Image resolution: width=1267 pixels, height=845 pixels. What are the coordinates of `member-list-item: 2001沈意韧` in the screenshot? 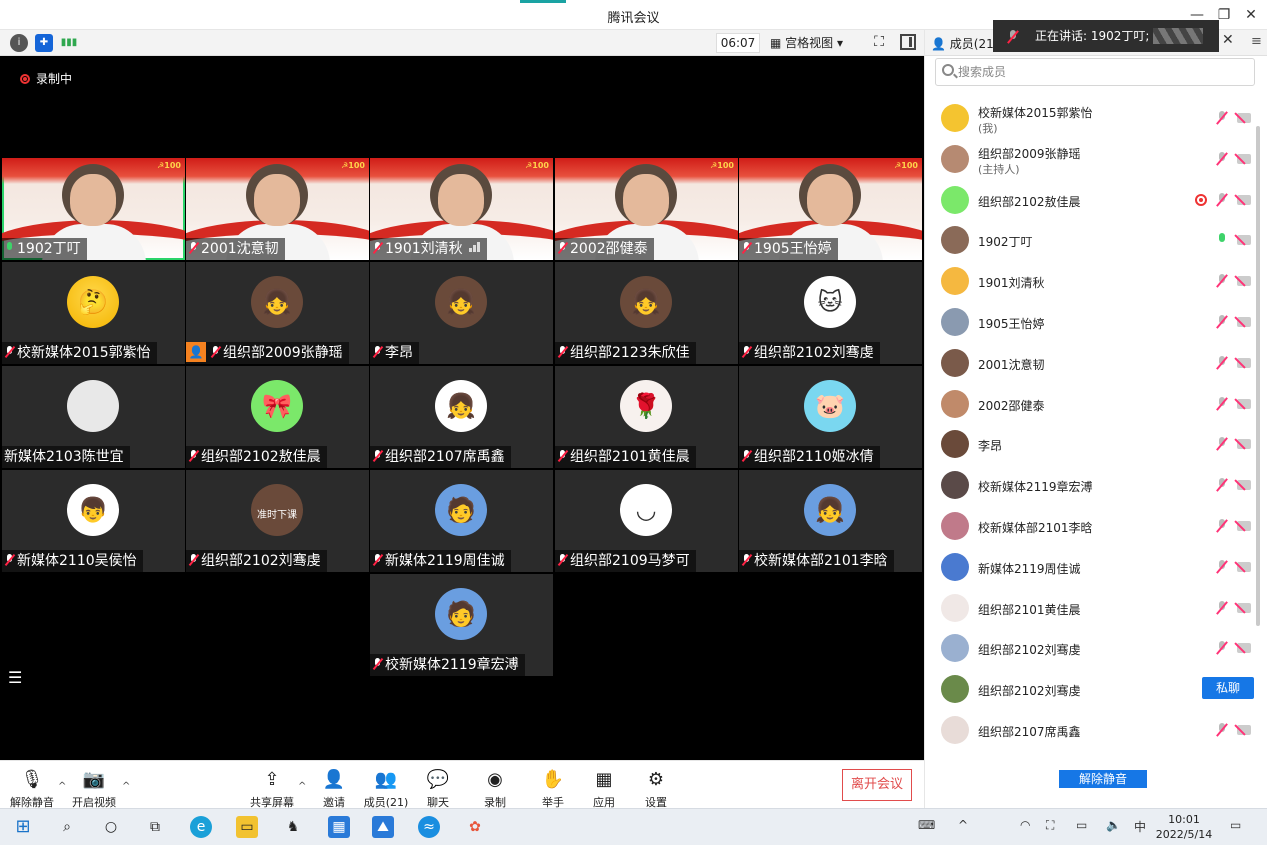 It's located at (1090, 363).